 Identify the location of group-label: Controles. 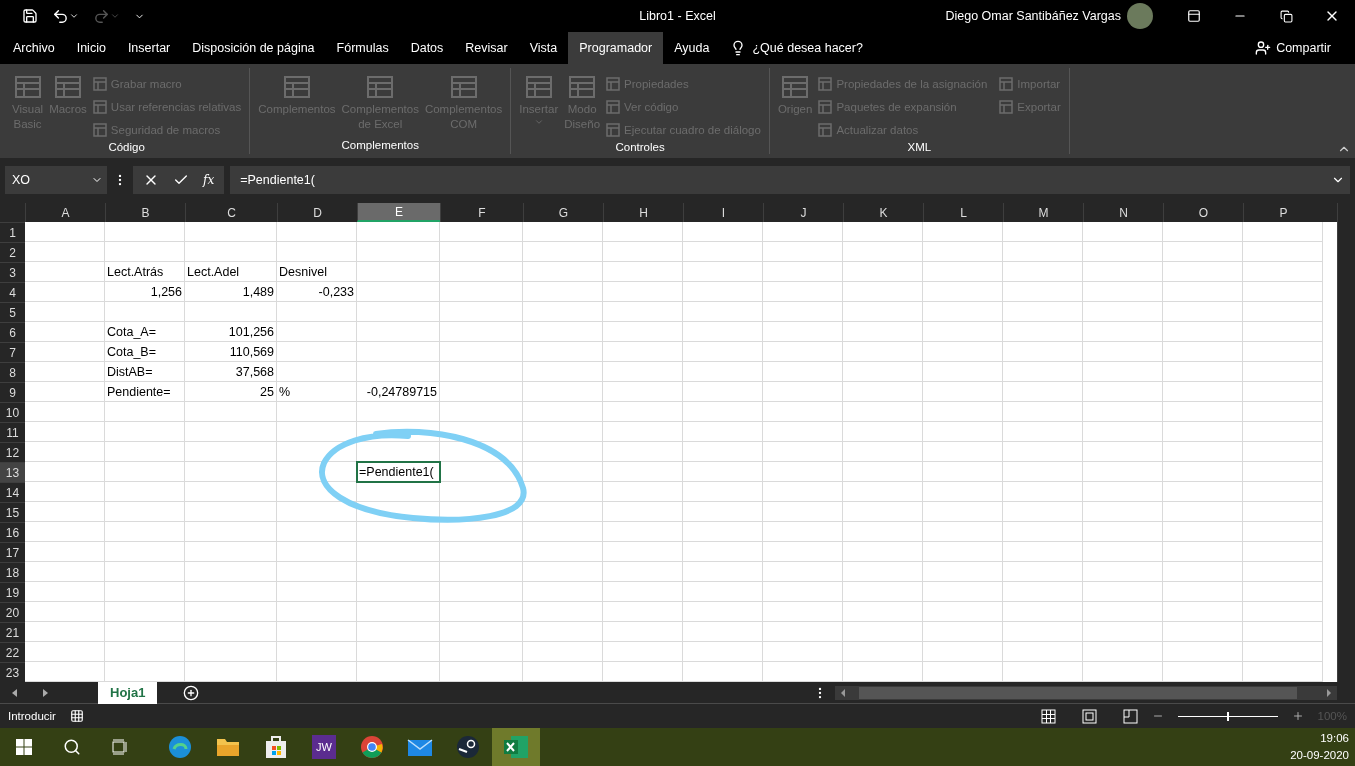
(640, 148).